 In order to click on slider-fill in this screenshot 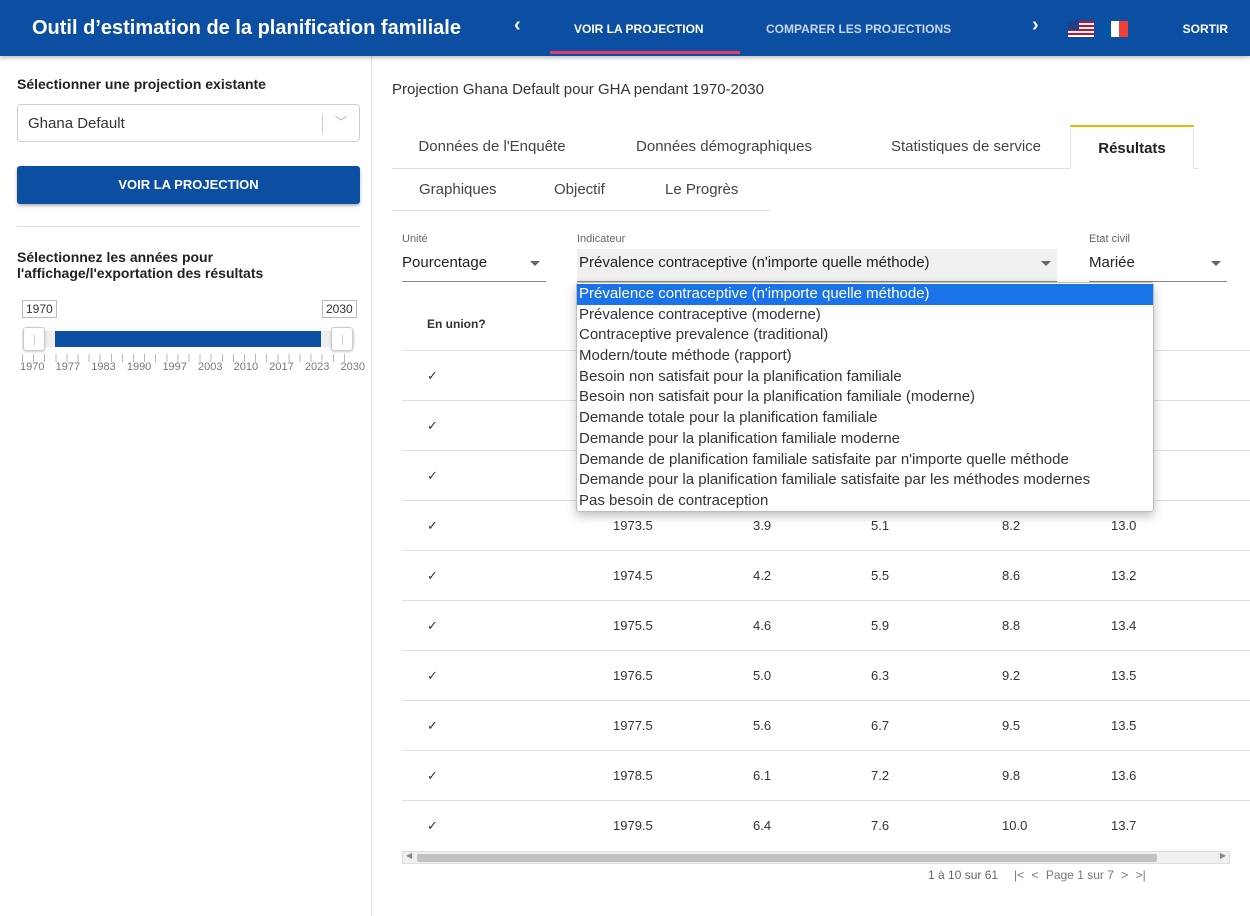, I will do `click(188, 339)`.